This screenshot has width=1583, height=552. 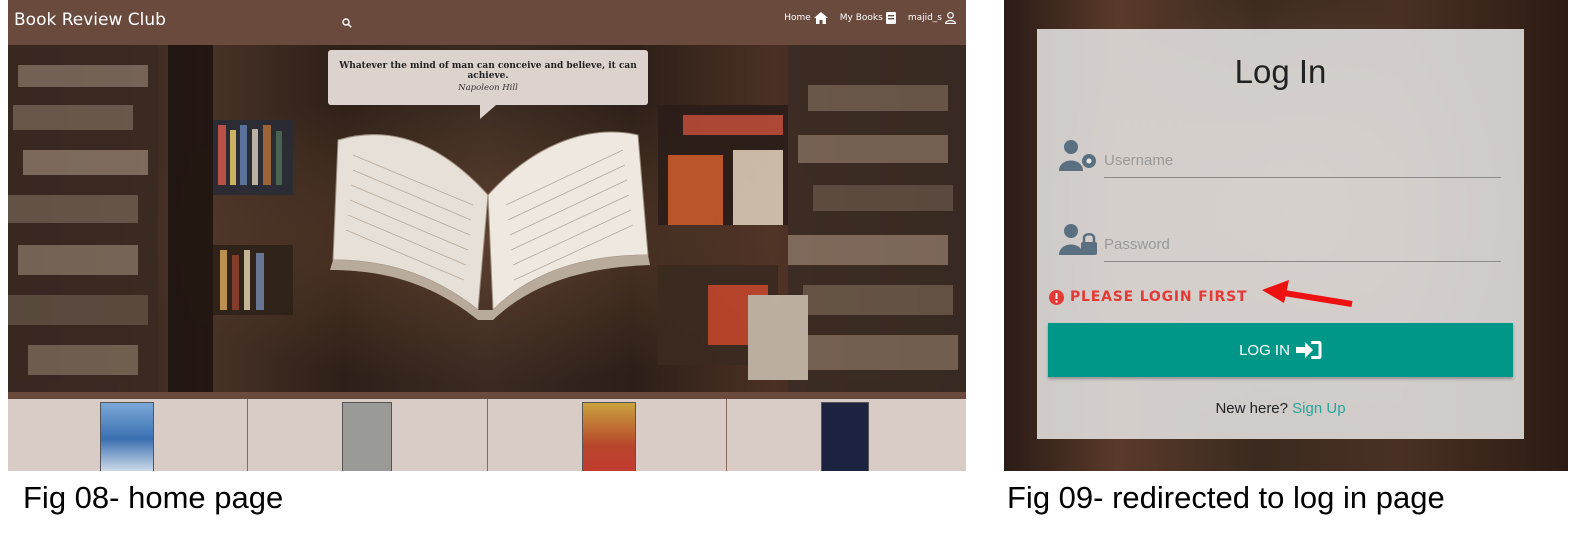 I want to click on user-cog-icon, so click(x=1079, y=158).